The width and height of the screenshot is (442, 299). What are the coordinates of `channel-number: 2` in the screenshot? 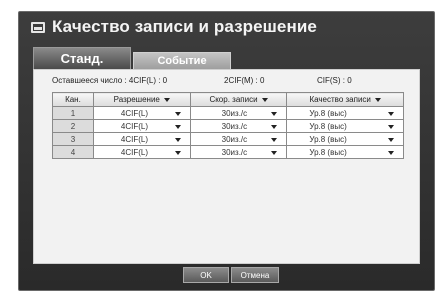 It's located at (73, 126).